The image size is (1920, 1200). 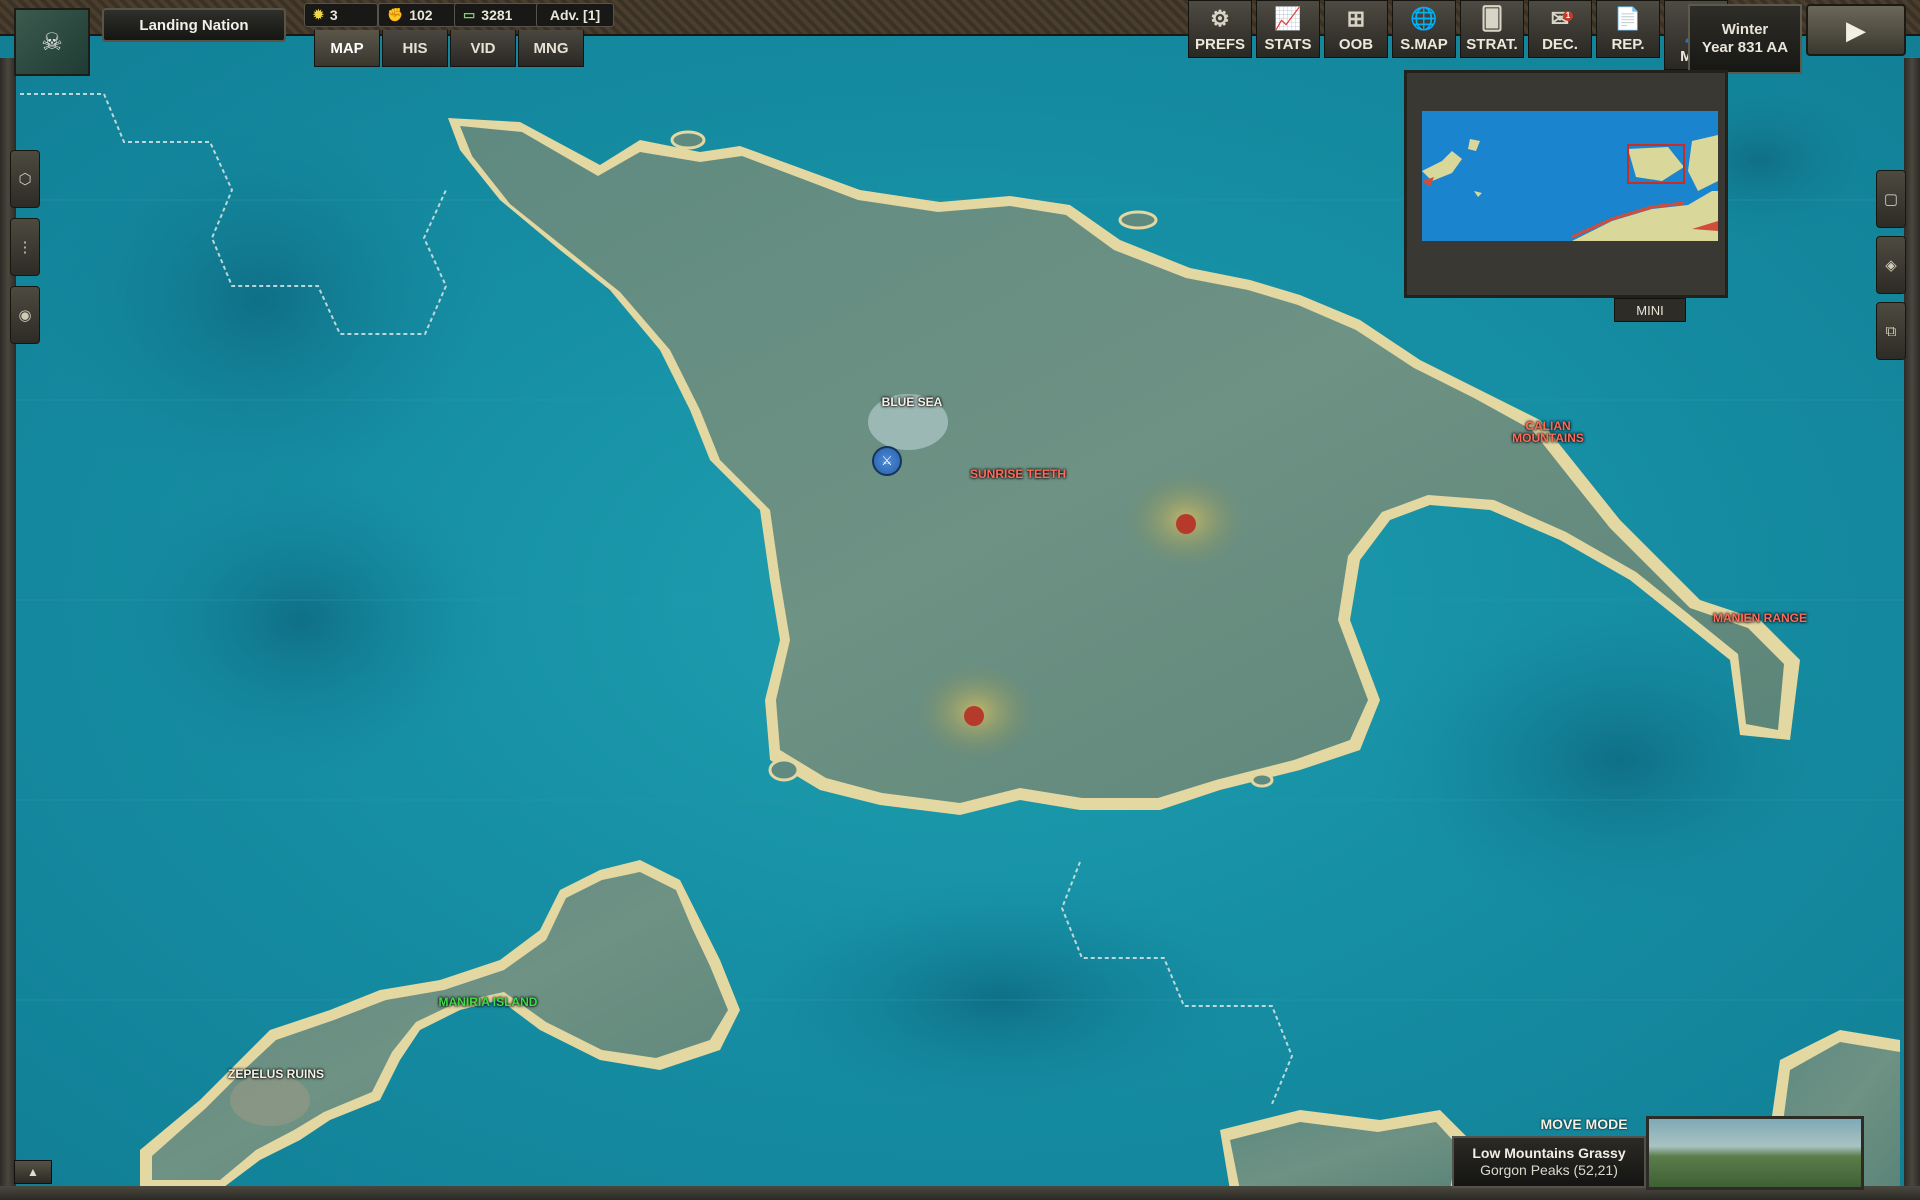 I want to click on triangle-up-icon: ▲, so click(x=33, y=1172).